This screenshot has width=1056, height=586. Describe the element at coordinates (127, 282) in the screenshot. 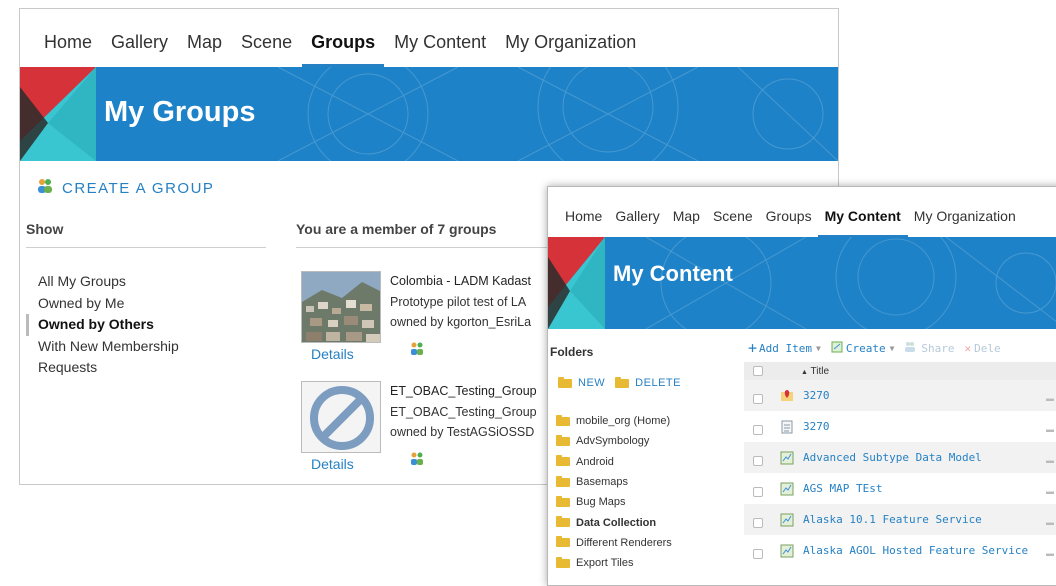

I see `filter-all-my-groups: All My Groups` at that location.